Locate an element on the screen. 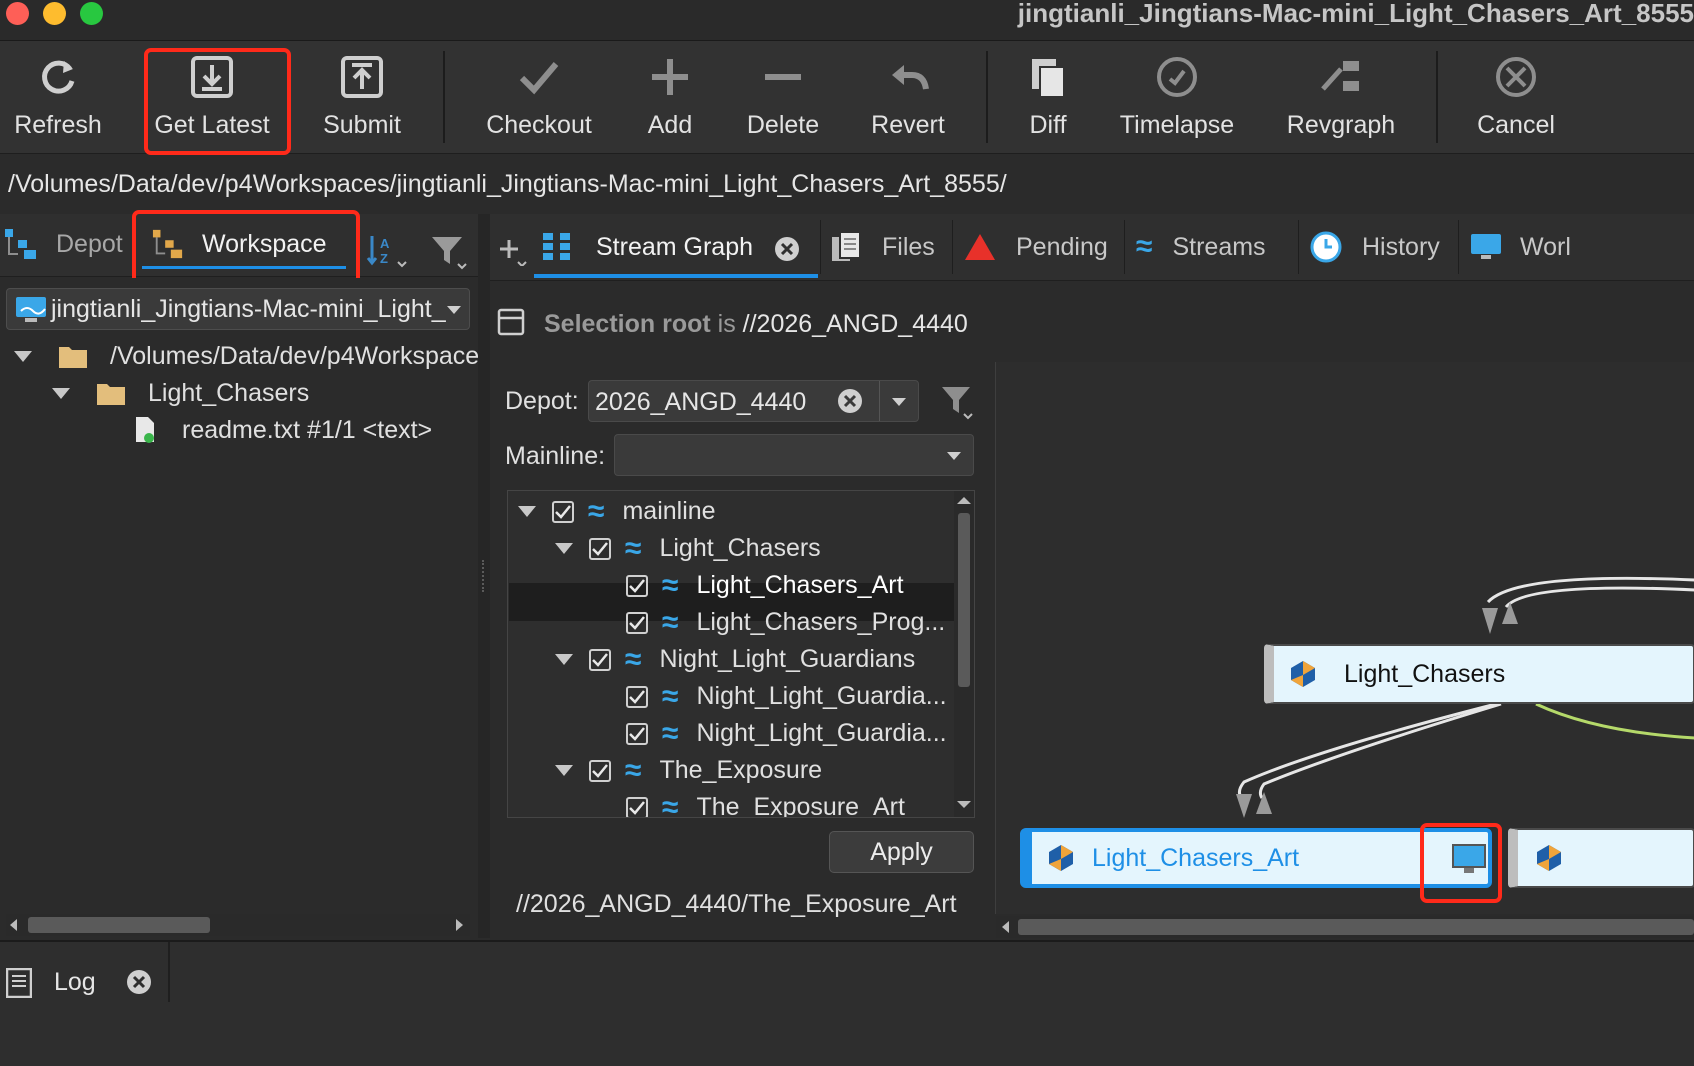 The height and width of the screenshot is (1066, 1694). scroll-right-icon is located at coordinates (459, 925).